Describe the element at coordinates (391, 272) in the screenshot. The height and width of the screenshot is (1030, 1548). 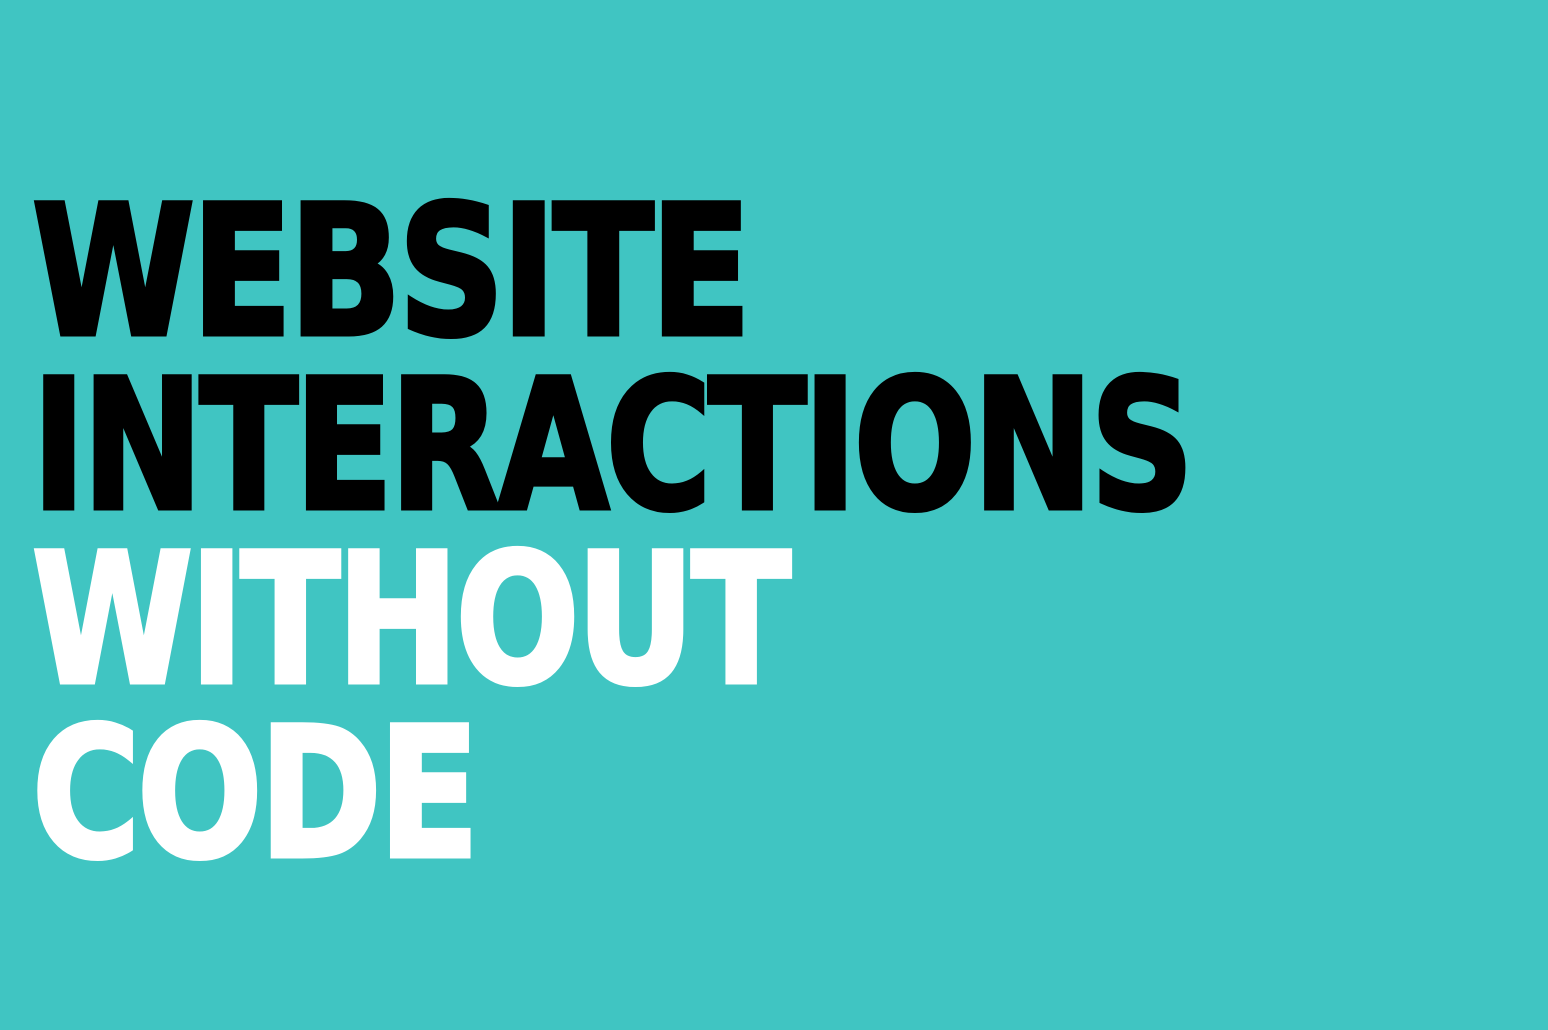
I see `headline-line-website: WEBSITE` at that location.